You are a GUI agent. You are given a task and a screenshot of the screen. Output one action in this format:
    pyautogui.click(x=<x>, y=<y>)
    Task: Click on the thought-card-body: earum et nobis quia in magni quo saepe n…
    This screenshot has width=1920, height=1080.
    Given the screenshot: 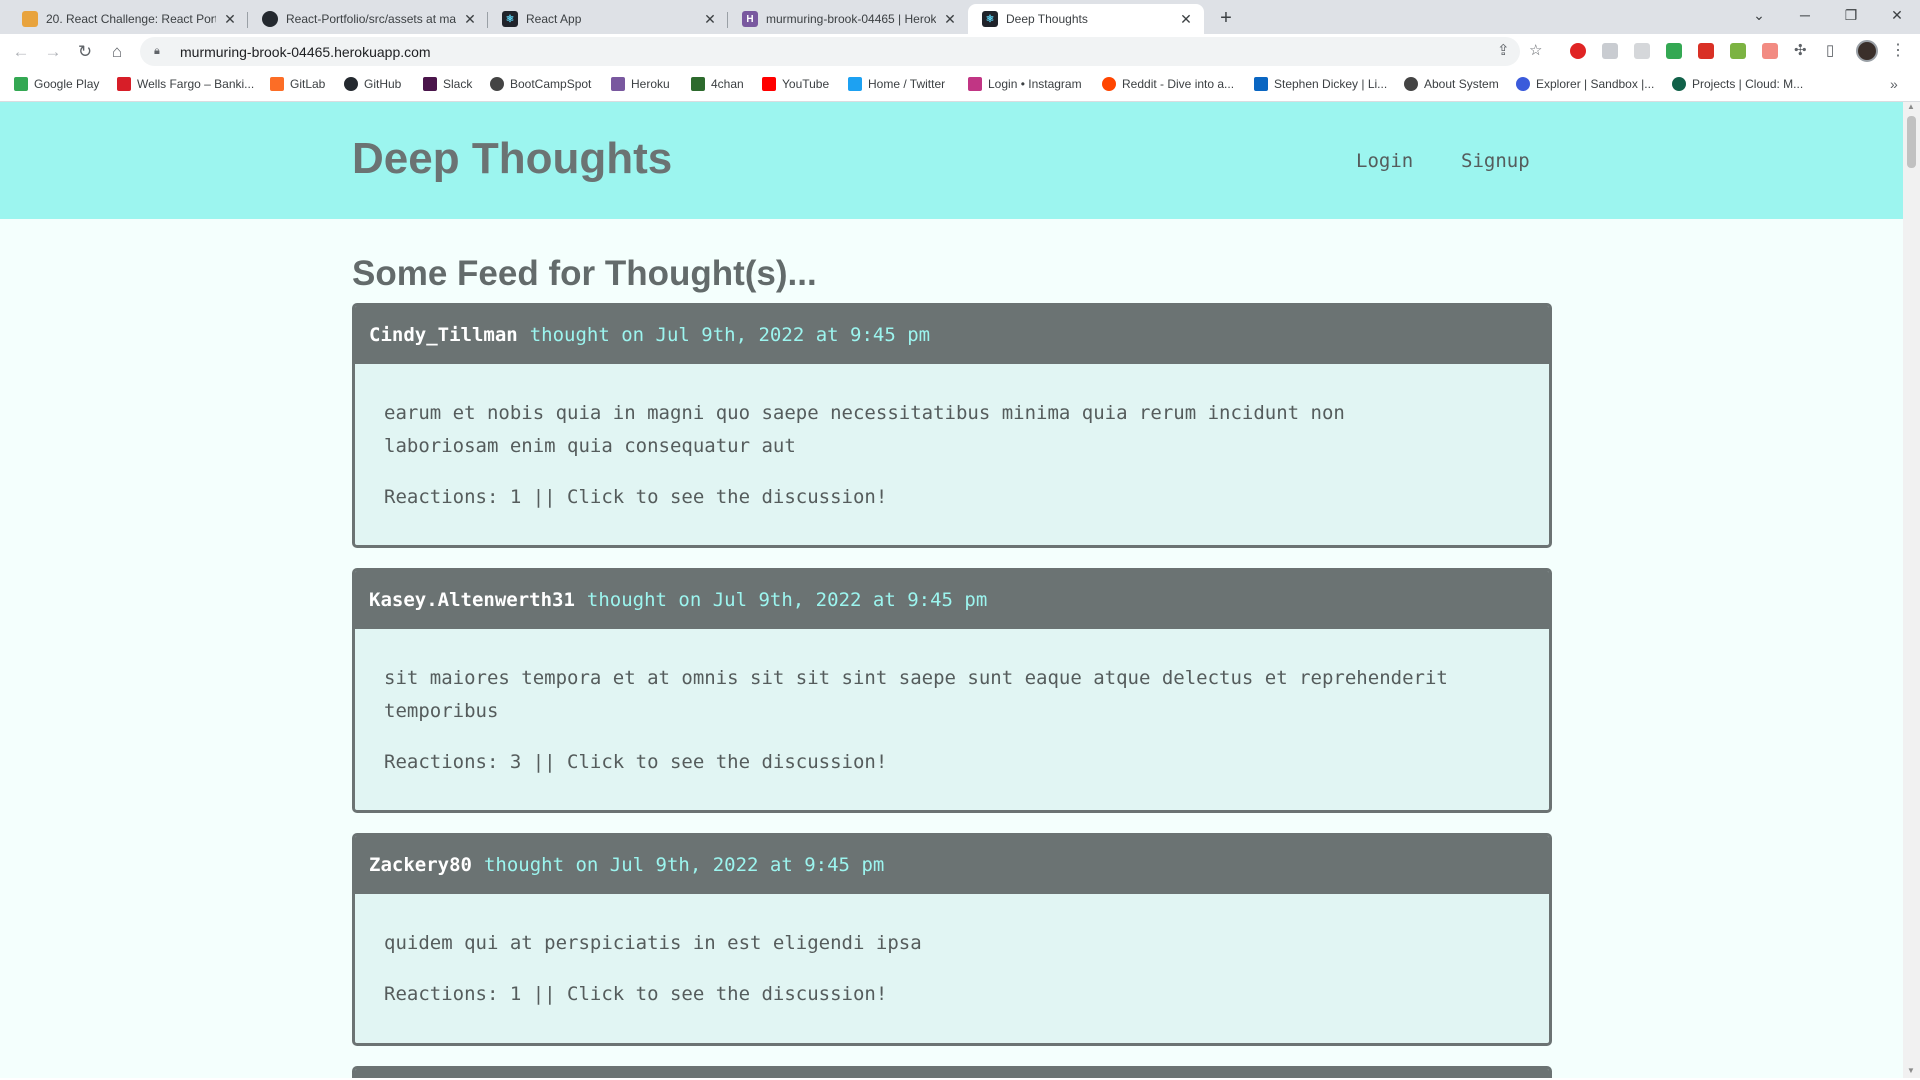 What is the action you would take?
    pyautogui.click(x=952, y=436)
    